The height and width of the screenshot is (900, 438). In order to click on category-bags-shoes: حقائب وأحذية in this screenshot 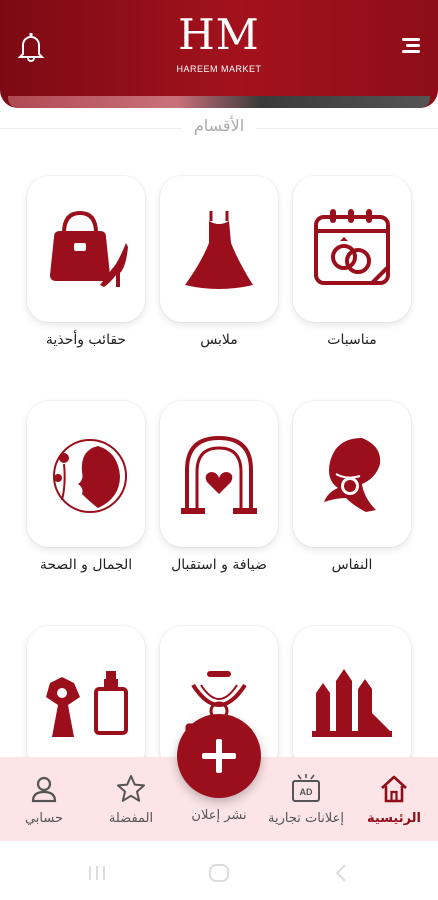, I will do `click(86, 262)`.